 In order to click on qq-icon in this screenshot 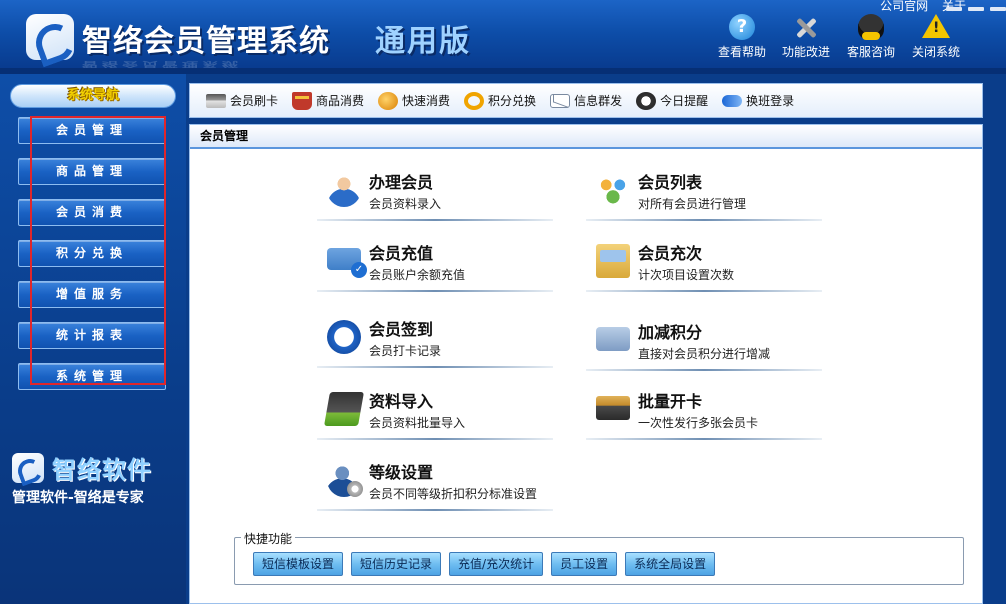, I will do `click(871, 27)`.